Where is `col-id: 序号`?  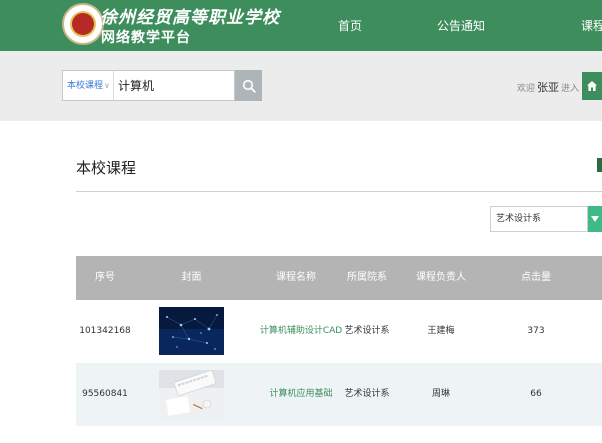
col-id: 序号 is located at coordinates (105, 277).